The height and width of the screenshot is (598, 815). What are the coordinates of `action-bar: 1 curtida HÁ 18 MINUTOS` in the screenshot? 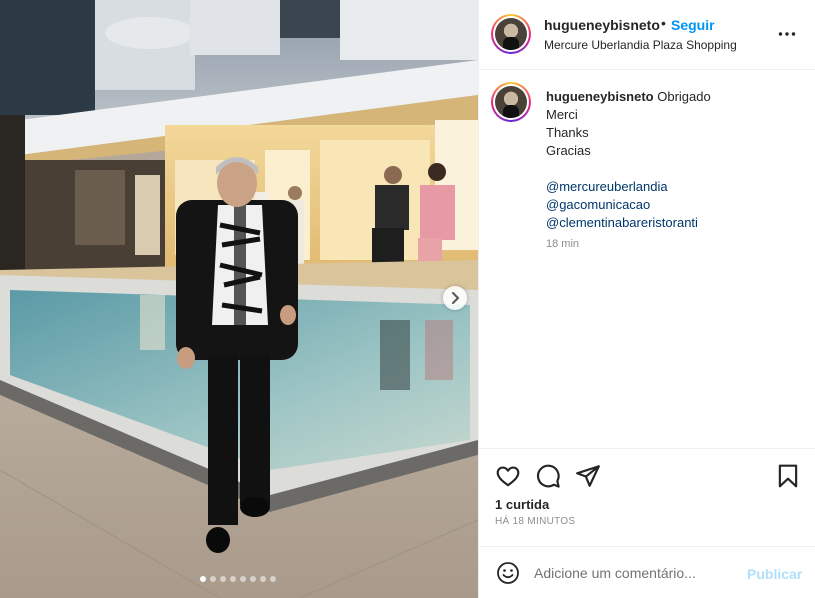 It's located at (647, 497).